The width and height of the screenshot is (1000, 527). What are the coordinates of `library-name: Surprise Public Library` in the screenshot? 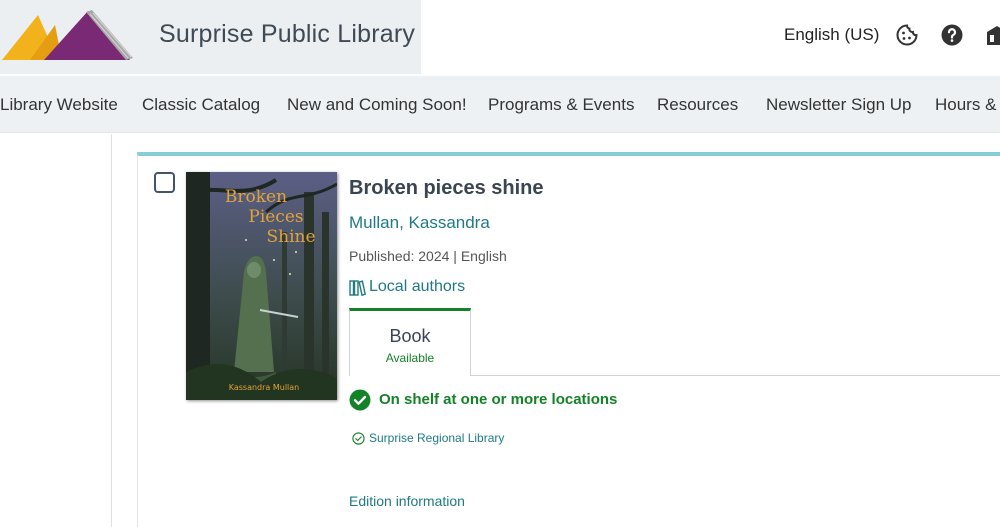 It's located at (287, 34).